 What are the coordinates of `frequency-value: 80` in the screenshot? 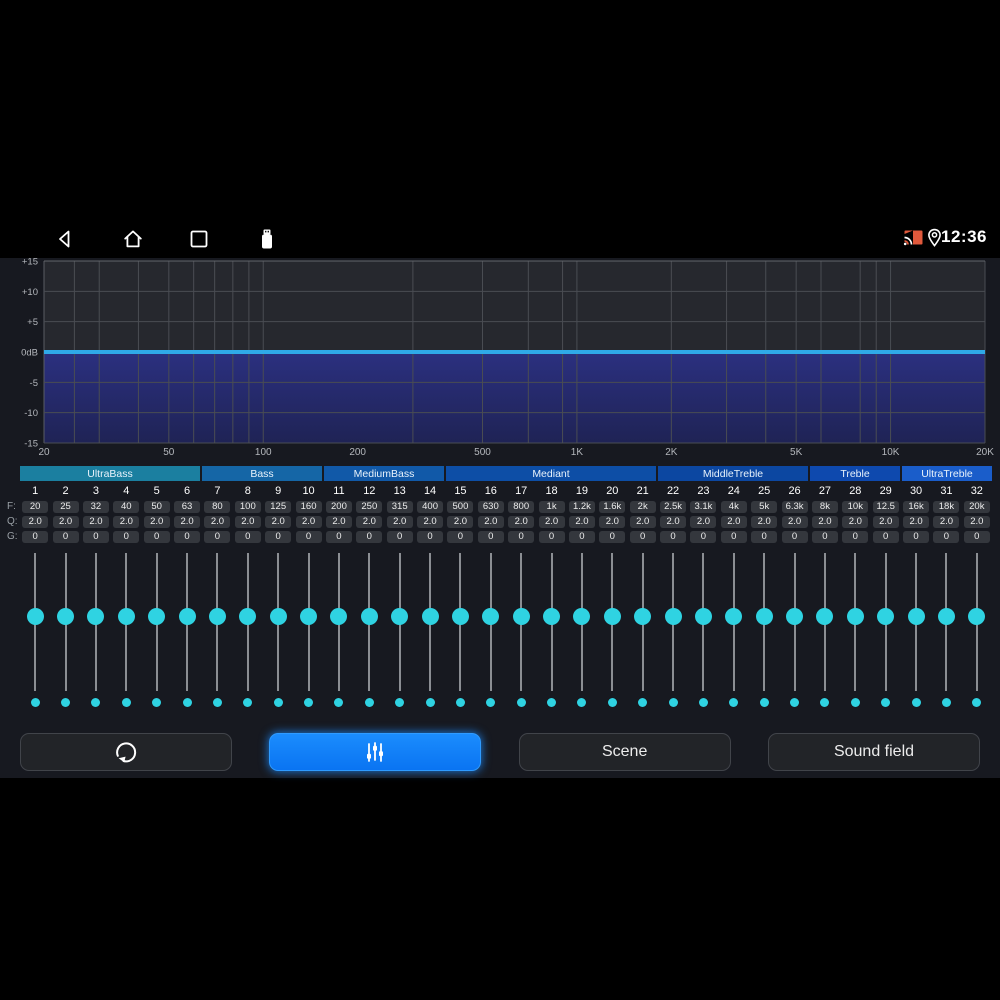 It's located at (217, 507).